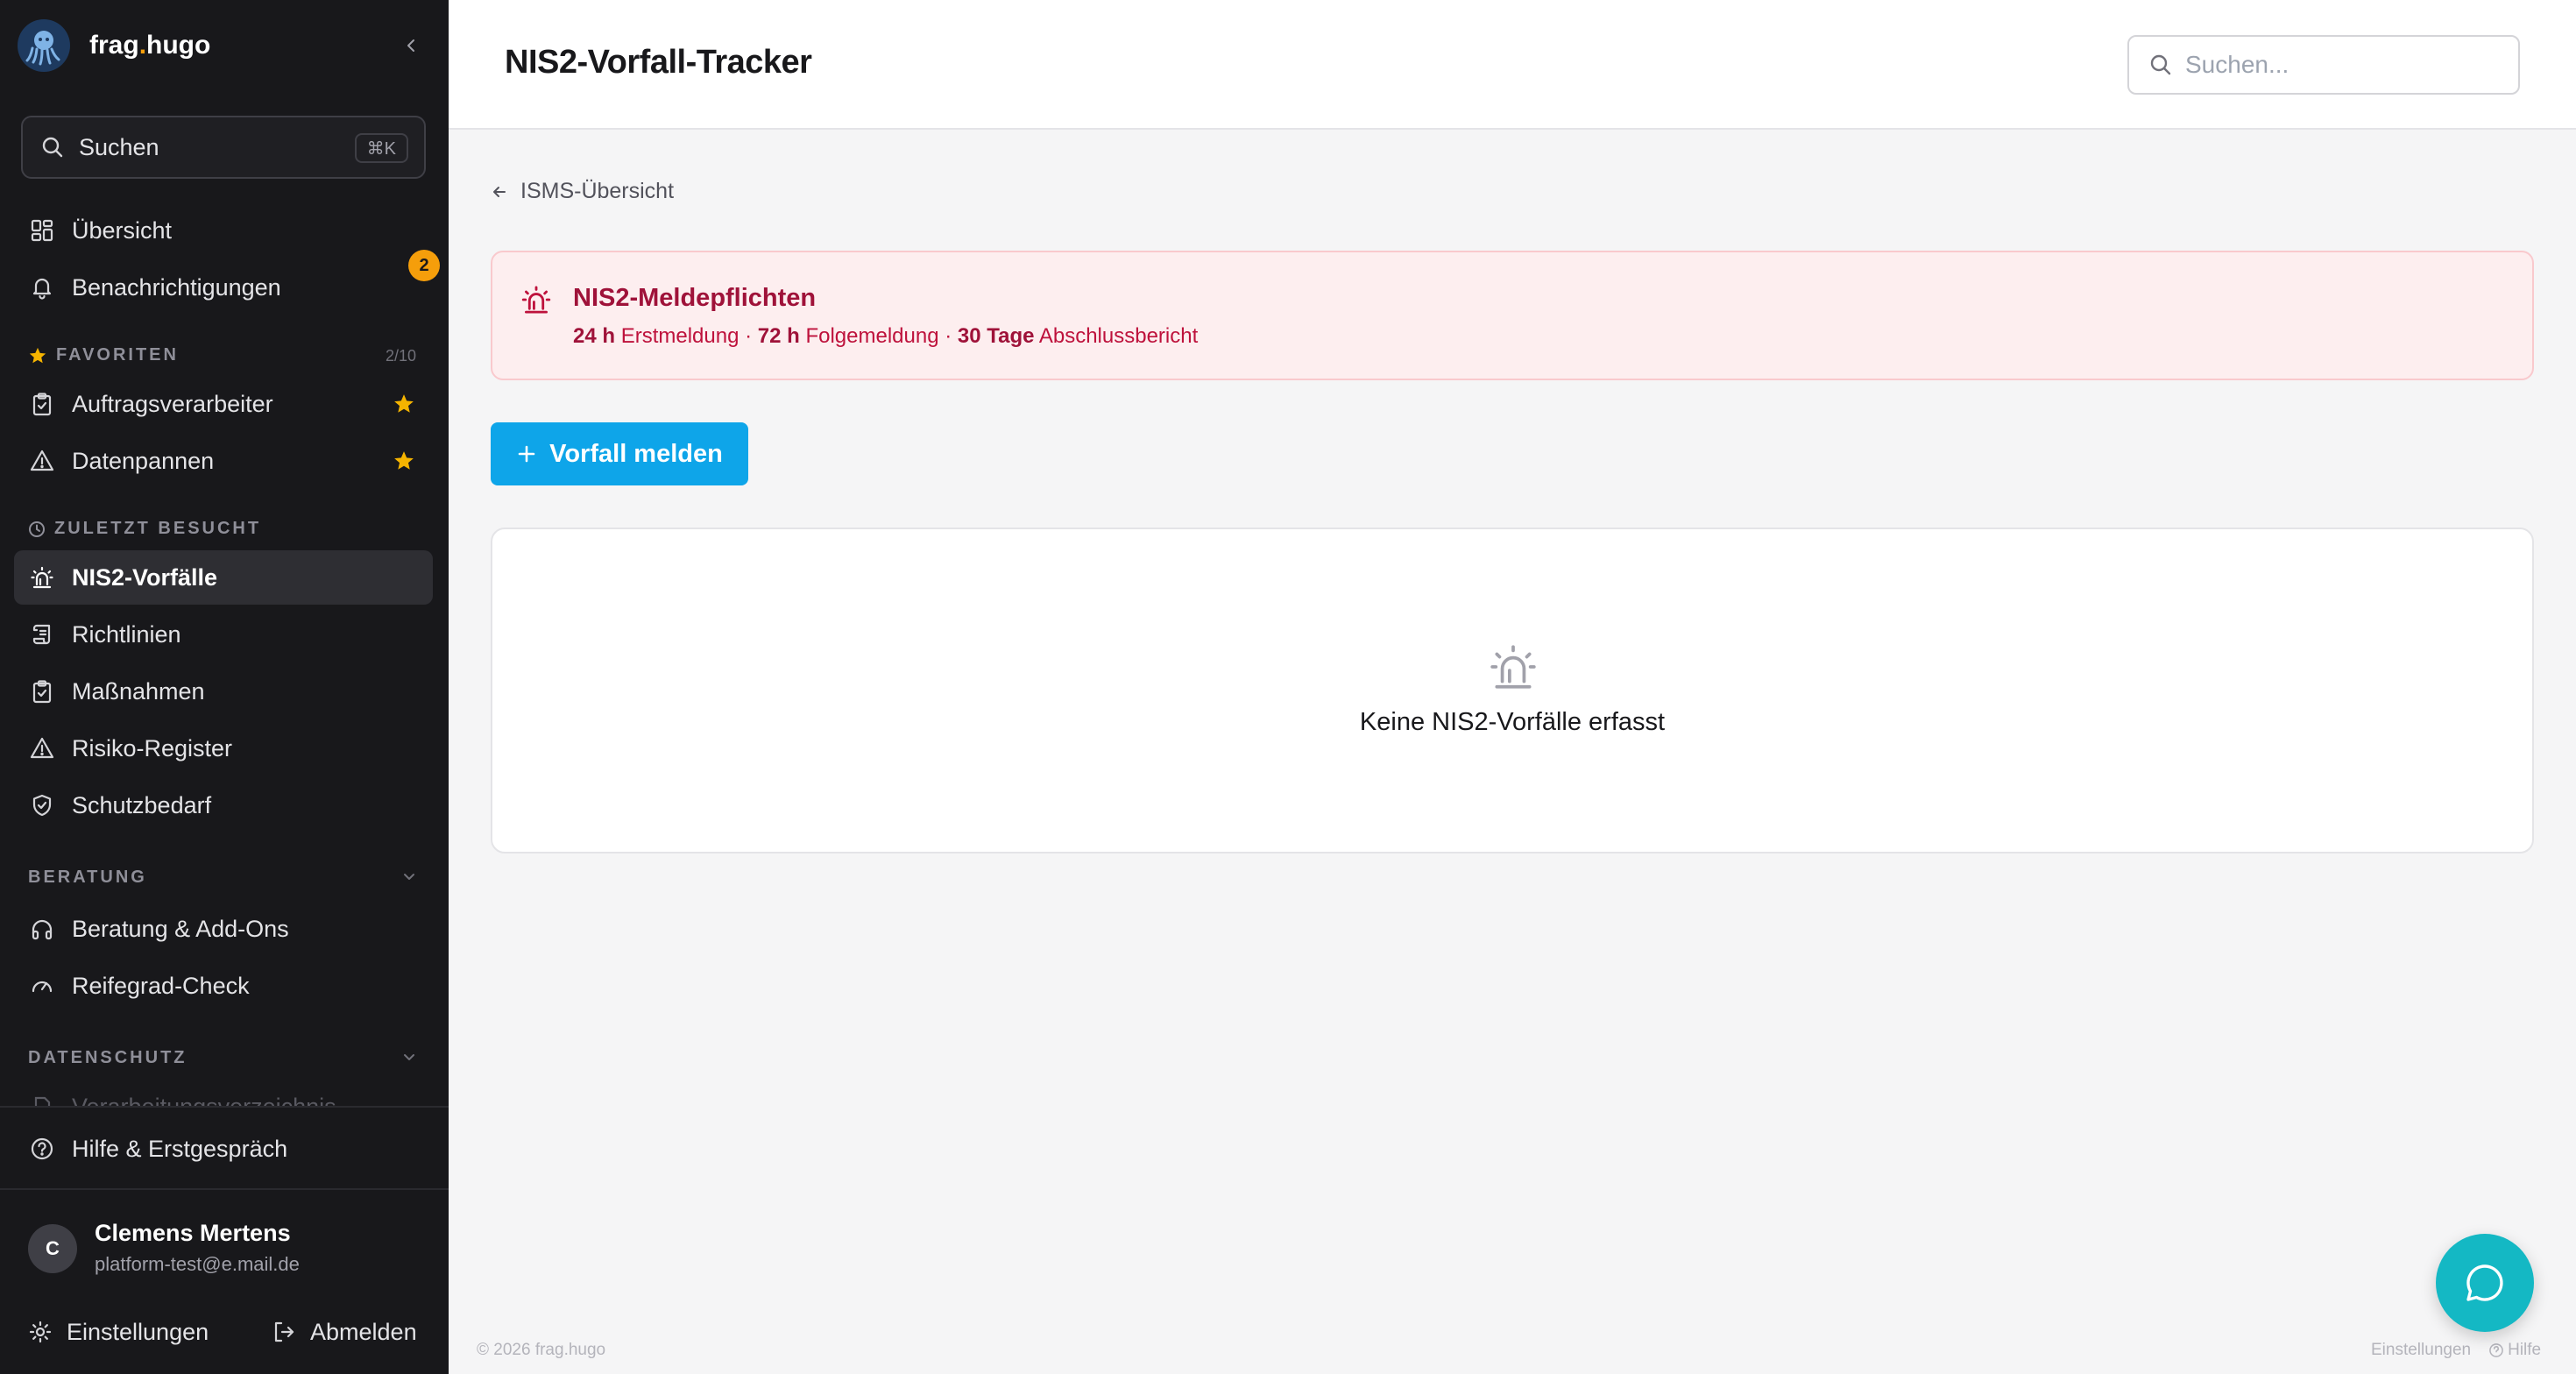  Describe the element at coordinates (143, 460) in the screenshot. I see `sidebar-item-label: Datenpannen` at that location.